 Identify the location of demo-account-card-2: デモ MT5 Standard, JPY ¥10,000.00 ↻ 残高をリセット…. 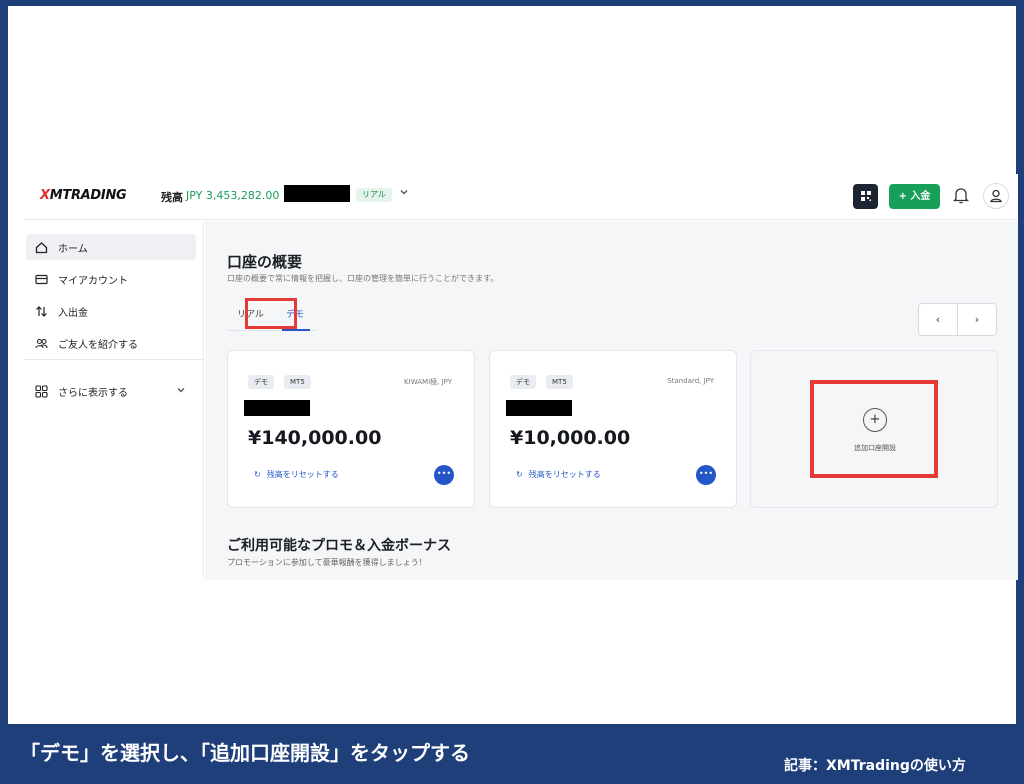
(613, 429).